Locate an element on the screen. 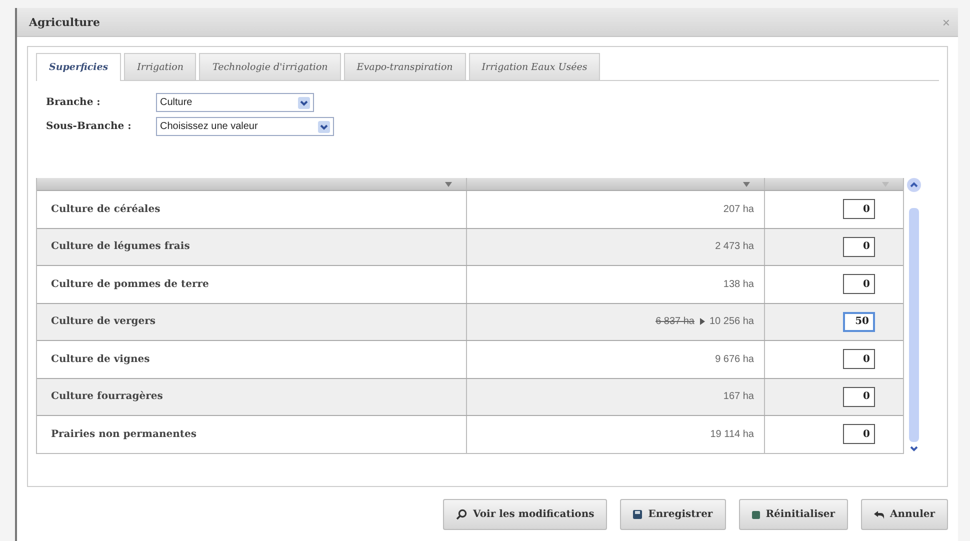 The width and height of the screenshot is (970, 541). table-cell: Culture de légumes frais is located at coordinates (120, 246).